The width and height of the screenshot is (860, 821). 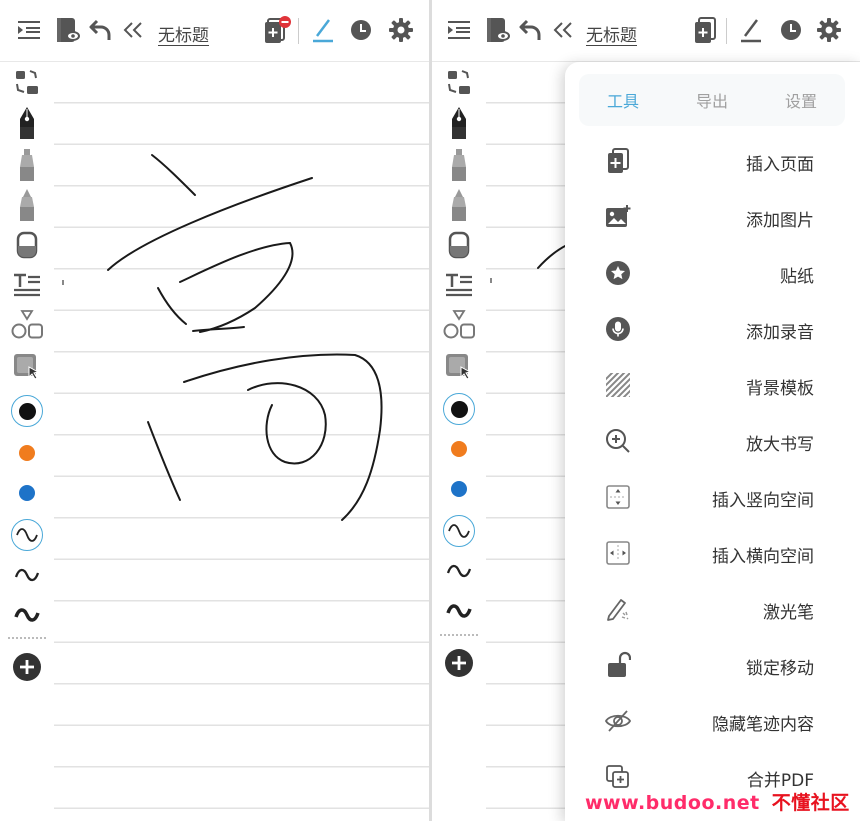 I want to click on menu-item-insert-horizontal-space: 插入横向空间, so click(x=712, y=554).